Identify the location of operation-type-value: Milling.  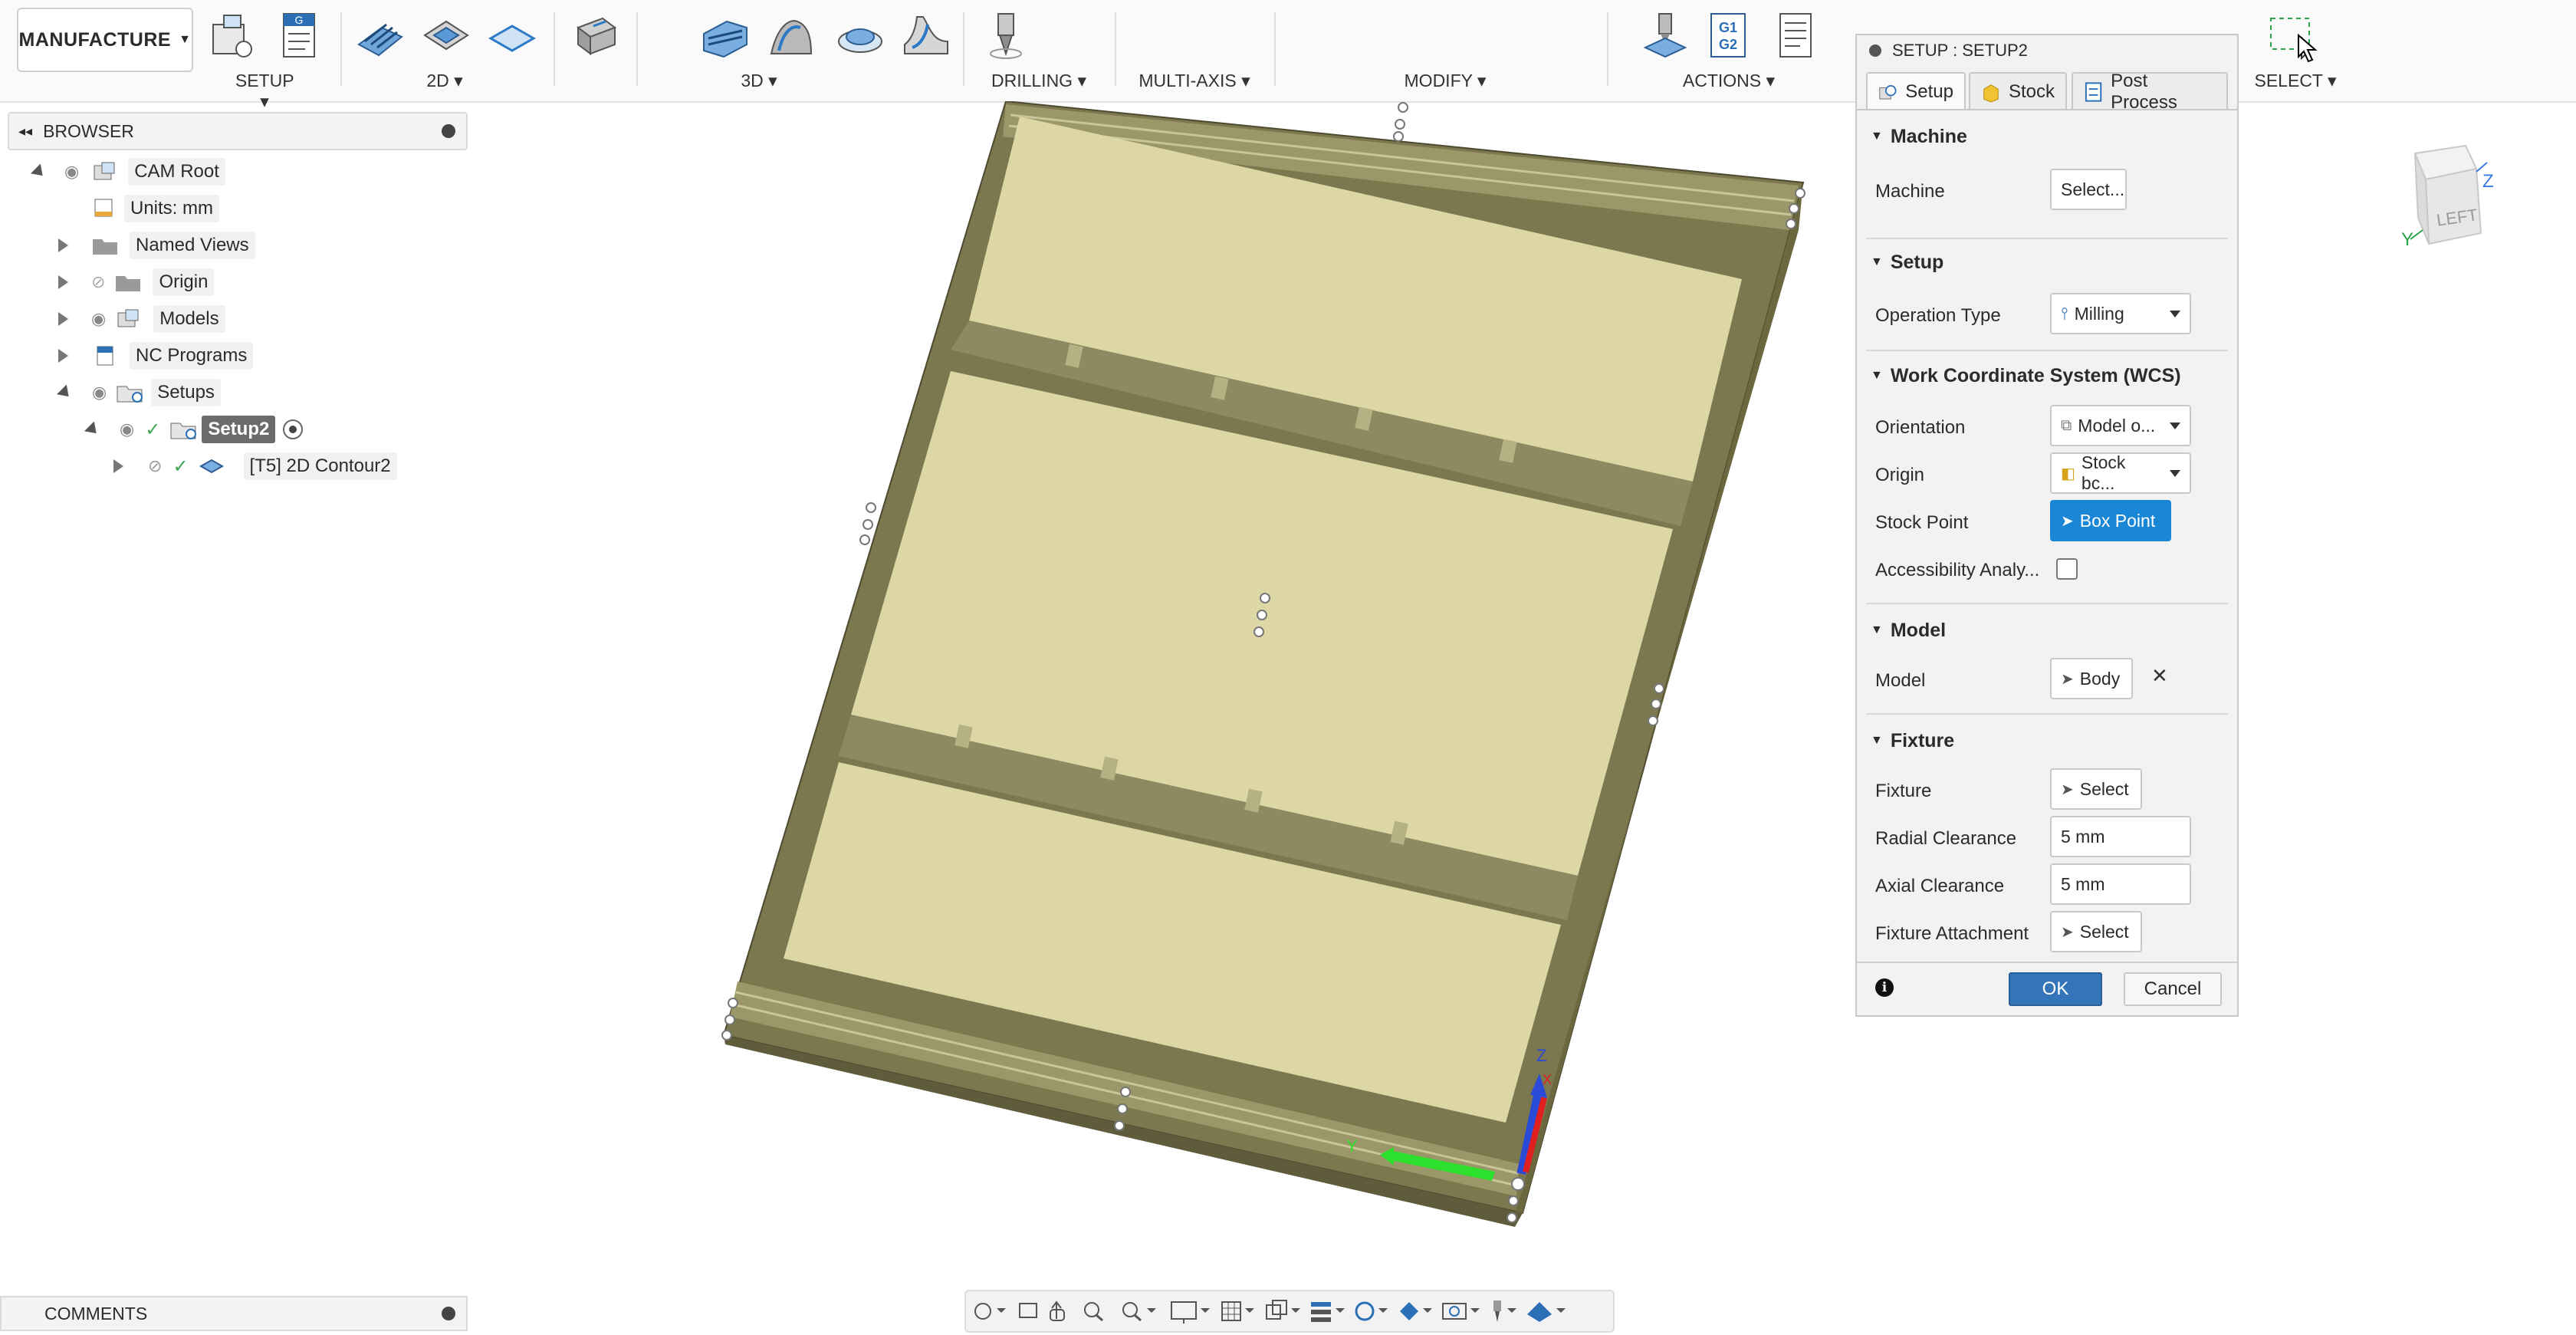
(2099, 314).